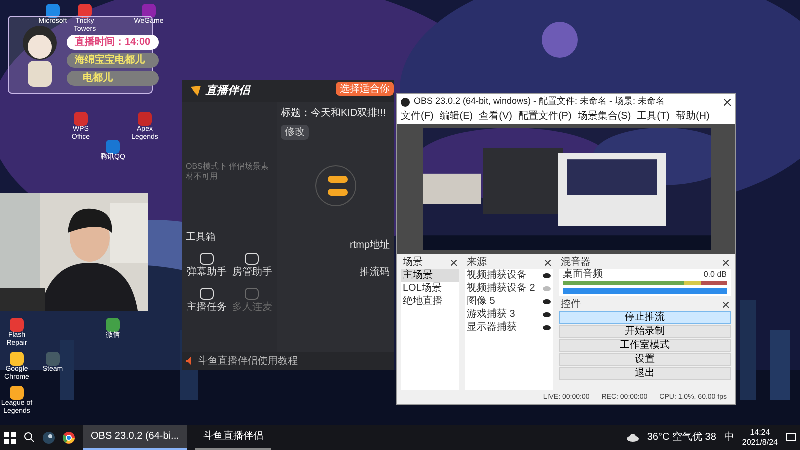  What do you see at coordinates (729, 437) in the screenshot?
I see `input-method-indicator: 中` at bounding box center [729, 437].